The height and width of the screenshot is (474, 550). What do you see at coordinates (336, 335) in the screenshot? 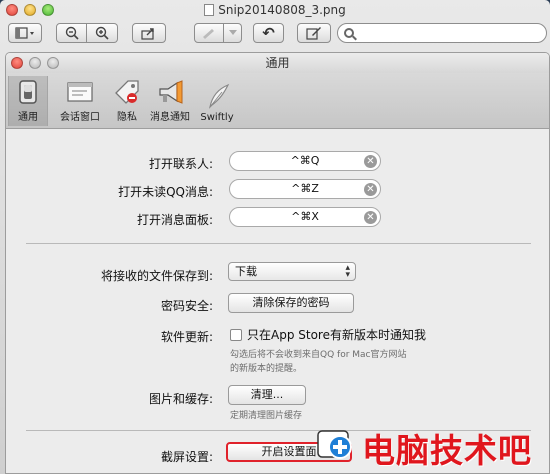
I see `app-store-only-label: 只在App Store有新版本时通知我` at bounding box center [336, 335].